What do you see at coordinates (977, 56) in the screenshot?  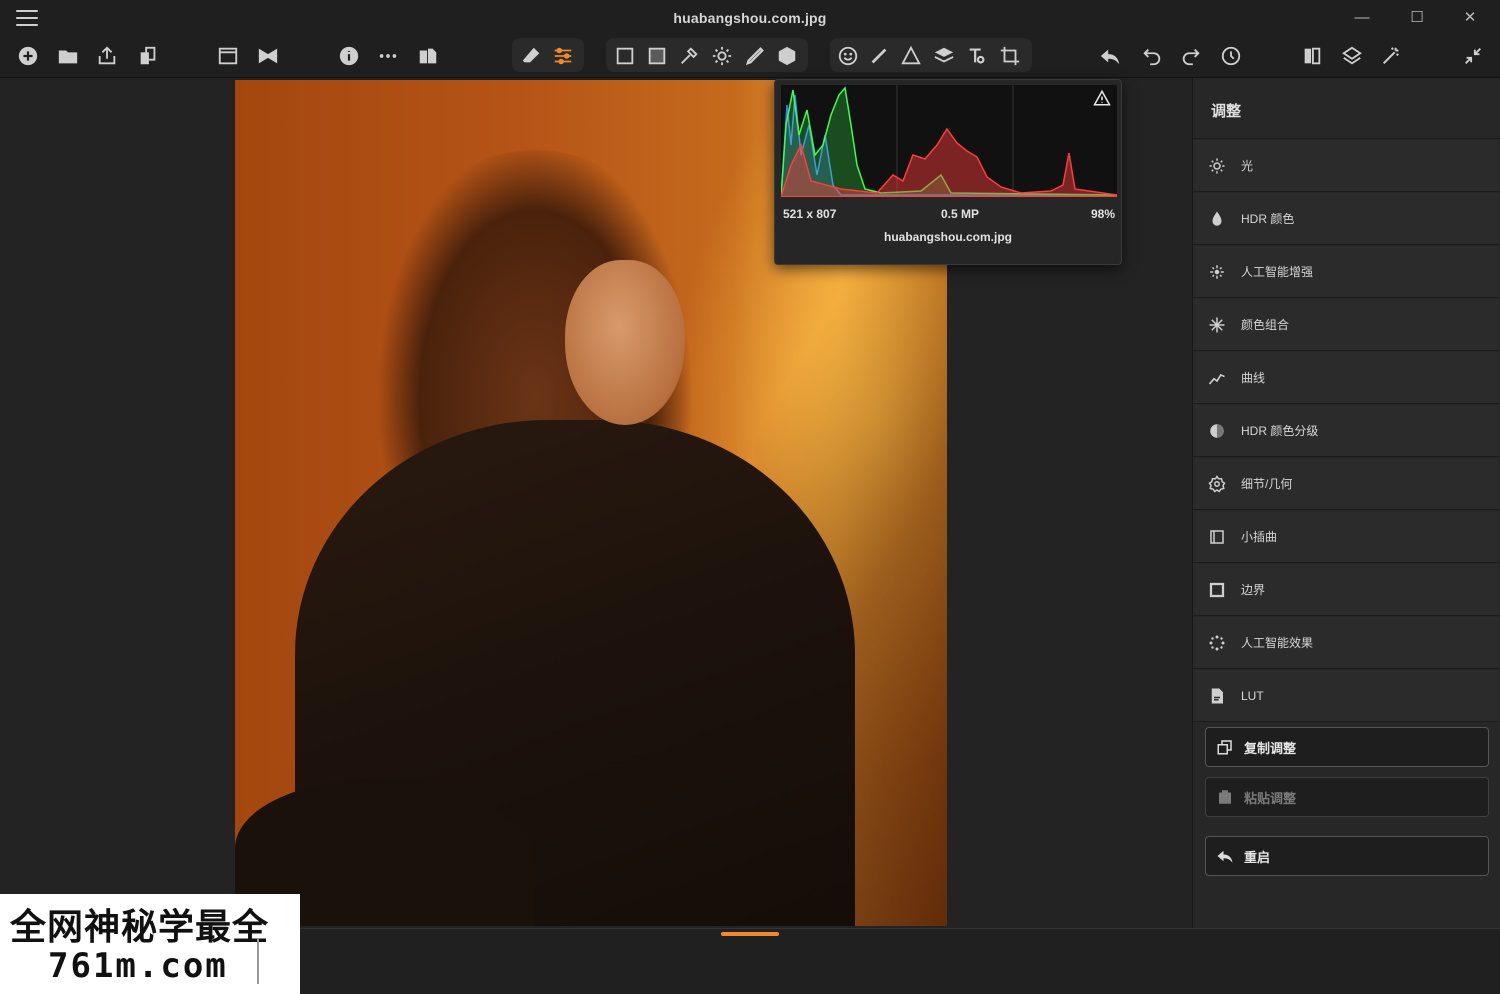 I see `text-icon` at bounding box center [977, 56].